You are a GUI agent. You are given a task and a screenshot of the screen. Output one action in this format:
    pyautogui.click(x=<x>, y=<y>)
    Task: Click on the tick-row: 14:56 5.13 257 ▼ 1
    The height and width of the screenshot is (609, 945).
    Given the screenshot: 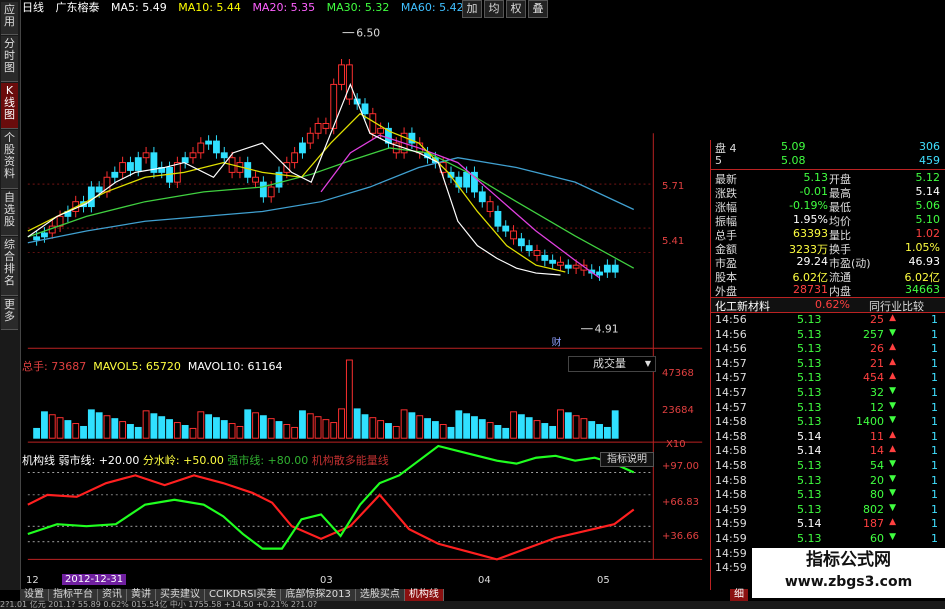 What is the action you would take?
    pyautogui.click(x=828, y=335)
    